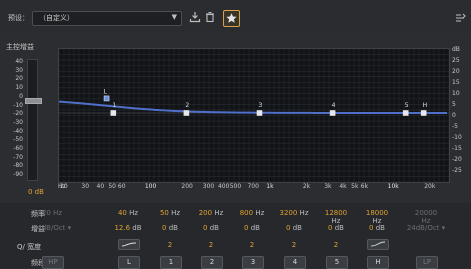  What do you see at coordinates (18, 148) in the screenshot?
I see `db-tick-label: -60` at bounding box center [18, 148].